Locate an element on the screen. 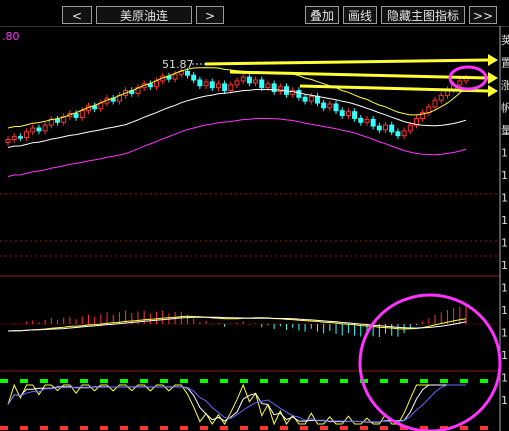 Image resolution: width=509 pixels, height=431 pixels. prev-instrument-button: < is located at coordinates (77, 15).